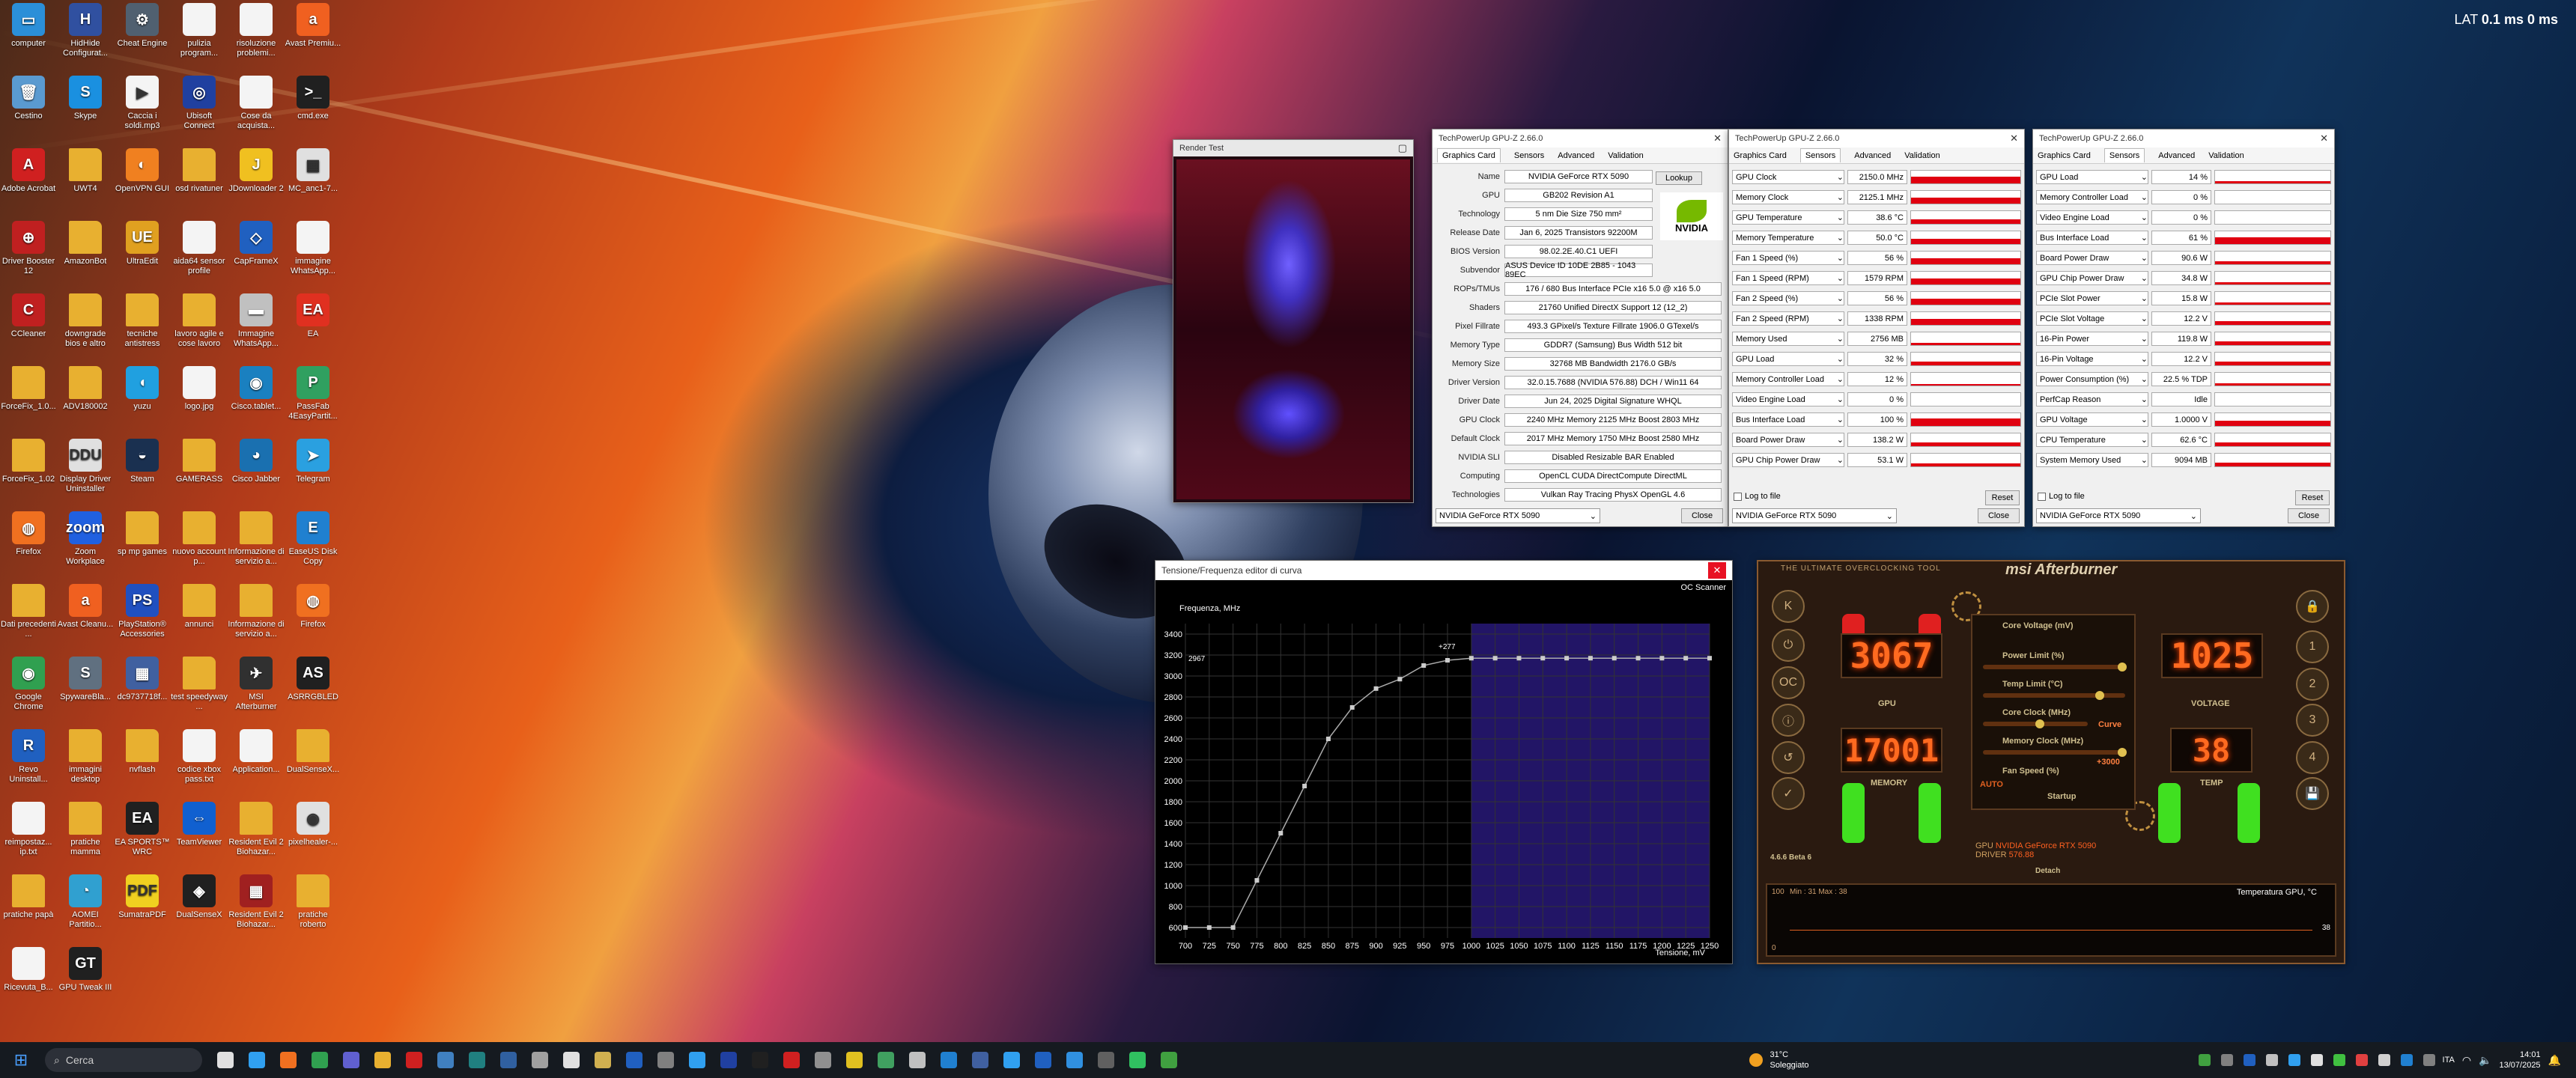 Image resolution: width=2576 pixels, height=1078 pixels. I want to click on desktop-icon: AS ASRRGBLED, so click(313, 692).